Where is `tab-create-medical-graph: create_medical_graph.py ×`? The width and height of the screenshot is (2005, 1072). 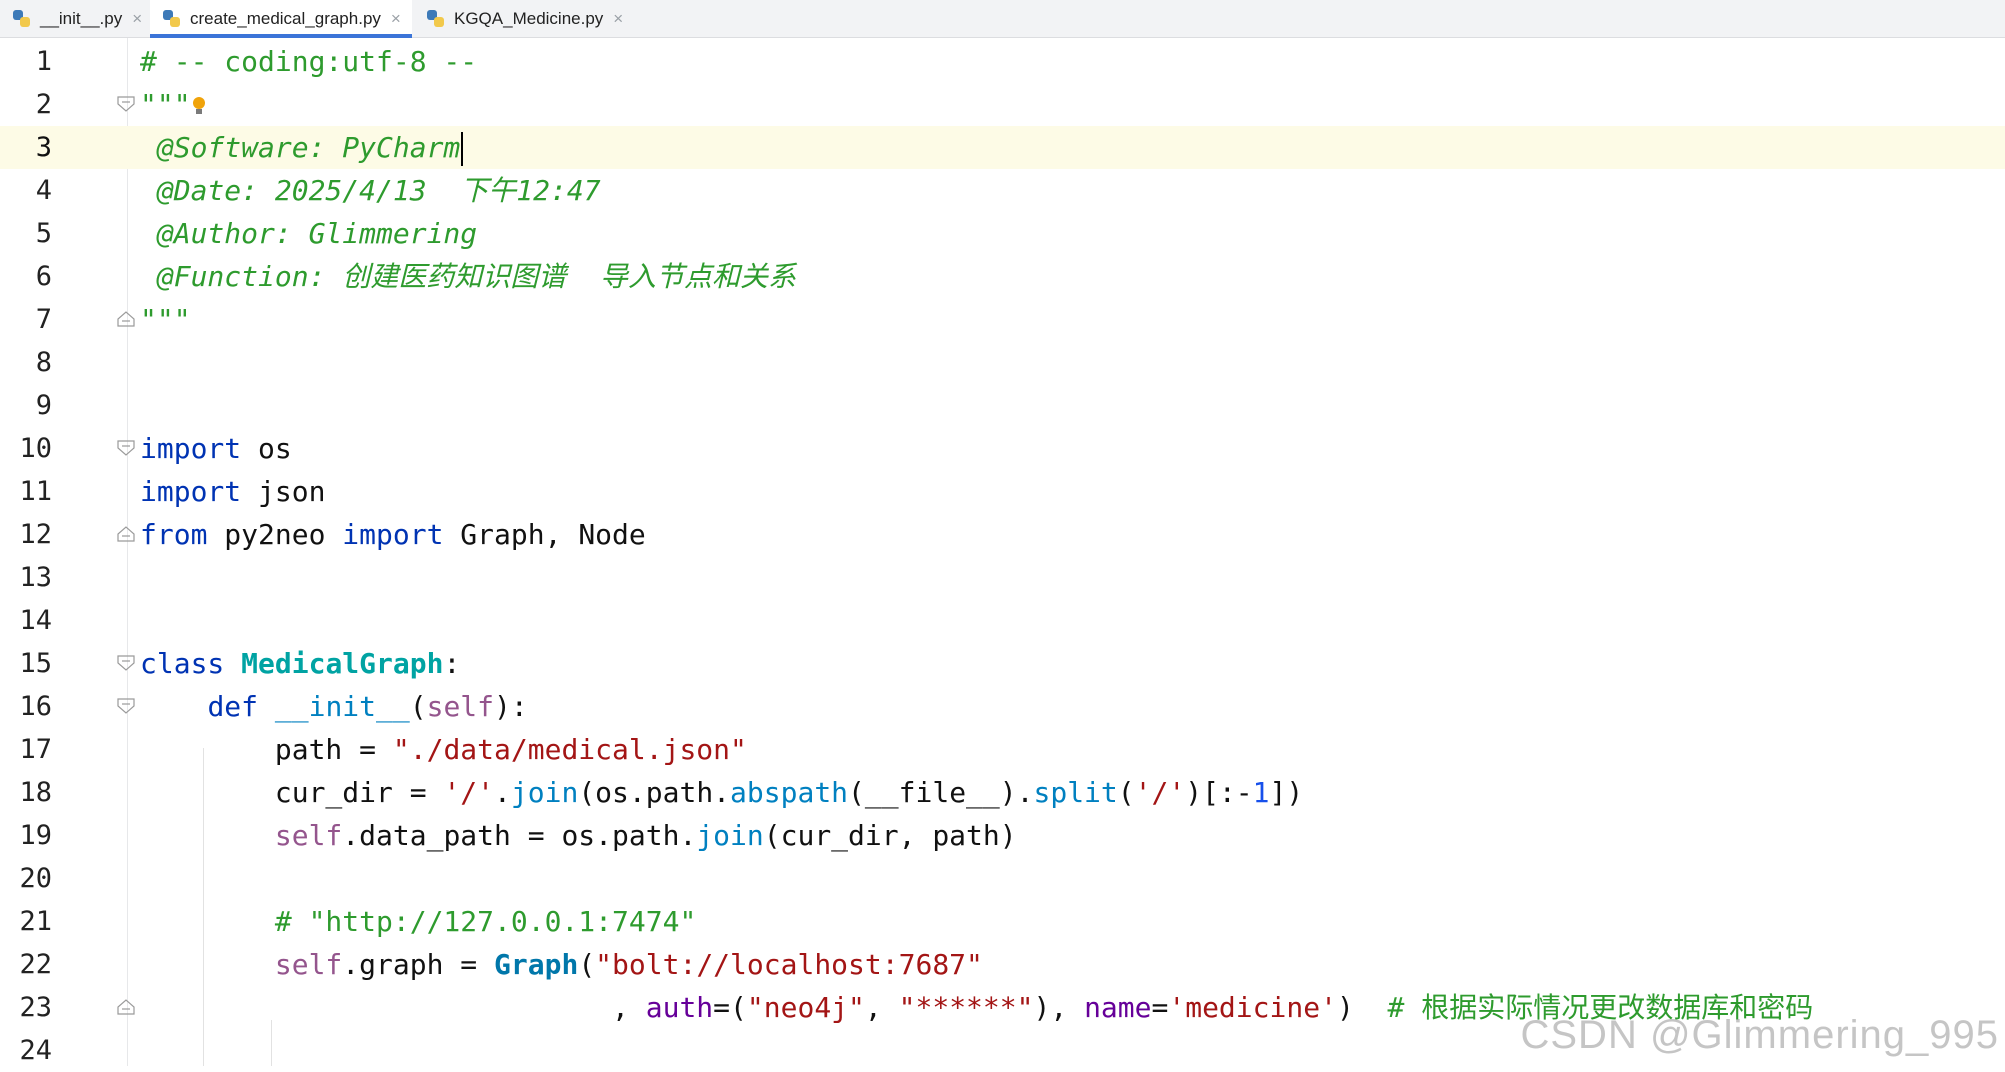 tab-create-medical-graph: create_medical_graph.py × is located at coordinates (281, 19).